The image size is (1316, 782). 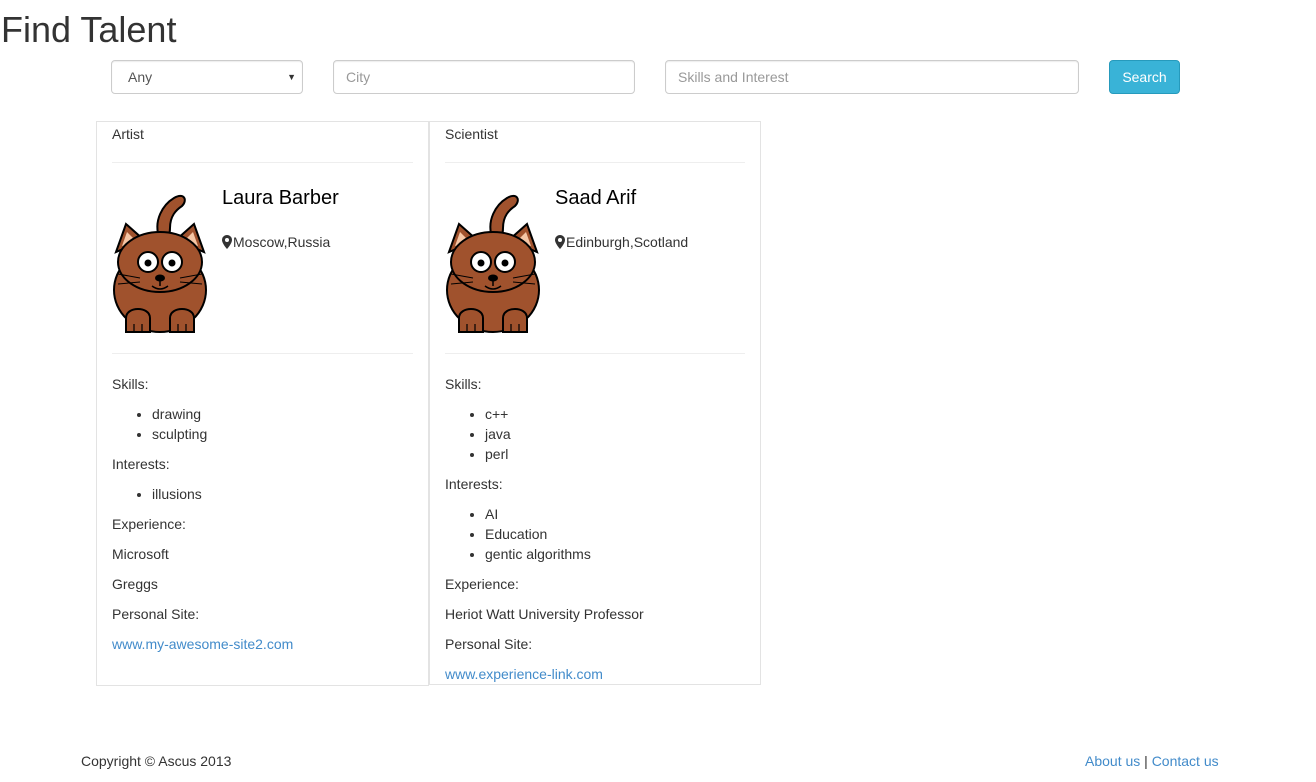 What do you see at coordinates (282, 494) in the screenshot?
I see `interest-item: illusions` at bounding box center [282, 494].